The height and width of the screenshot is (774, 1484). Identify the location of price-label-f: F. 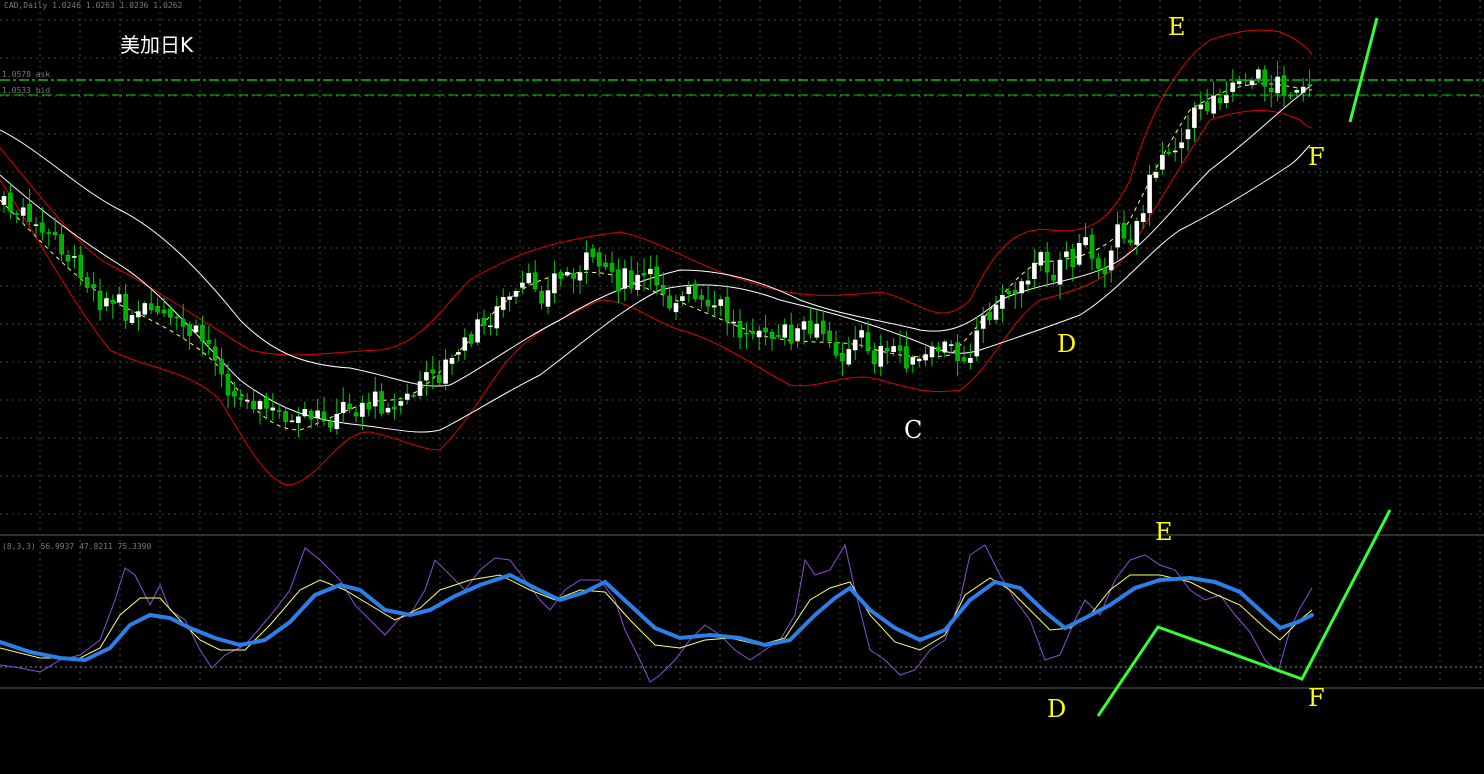
(1316, 157).